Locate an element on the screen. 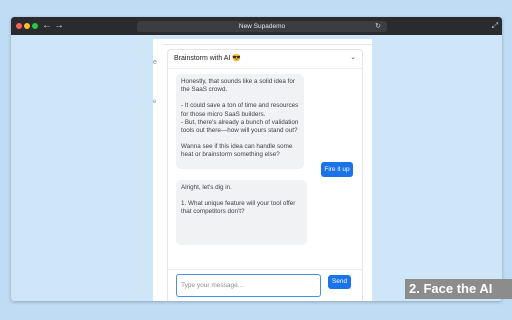  browser-titlebar: ← → New Supademo ↻ ⤢ is located at coordinates (256, 26).